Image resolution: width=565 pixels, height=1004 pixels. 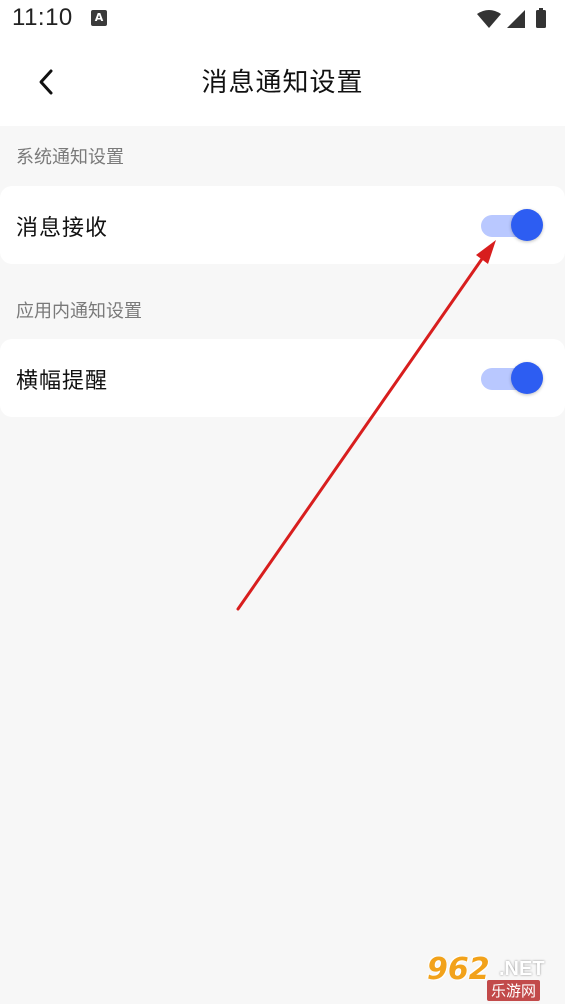 I want to click on message-receive-toggle, so click(x=512, y=225).